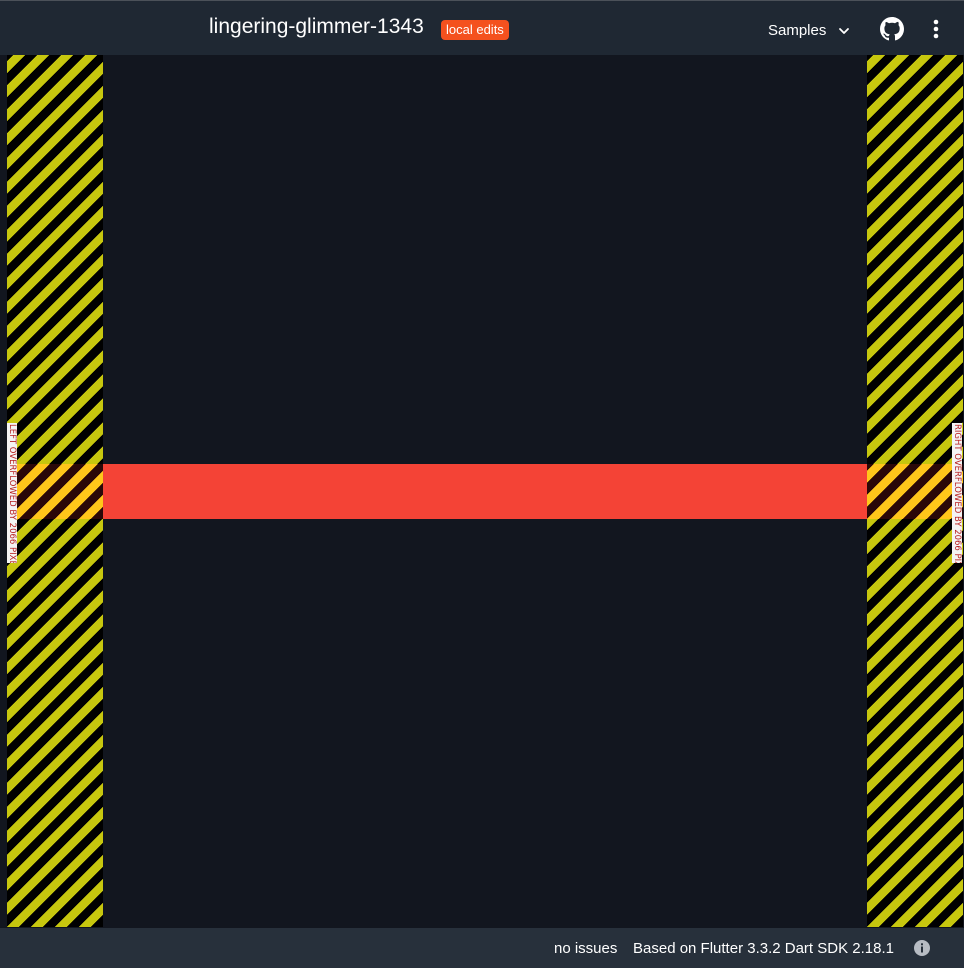  What do you see at coordinates (922, 948) in the screenshot?
I see `info-icon` at bounding box center [922, 948].